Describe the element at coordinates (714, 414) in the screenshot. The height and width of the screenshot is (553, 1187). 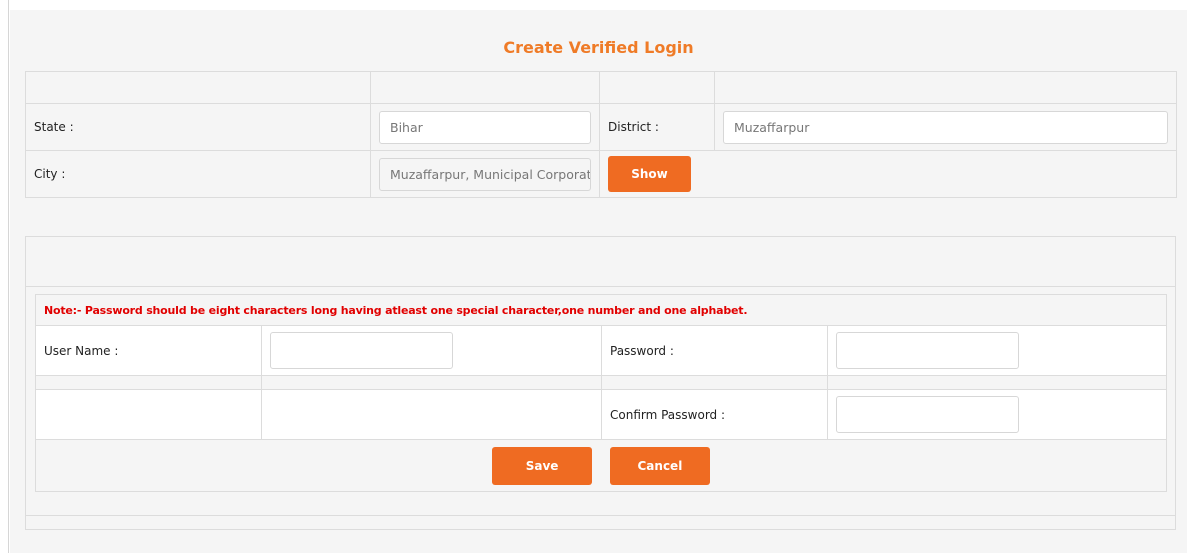
I see `confirm-password-label: Confirm Password :` at that location.